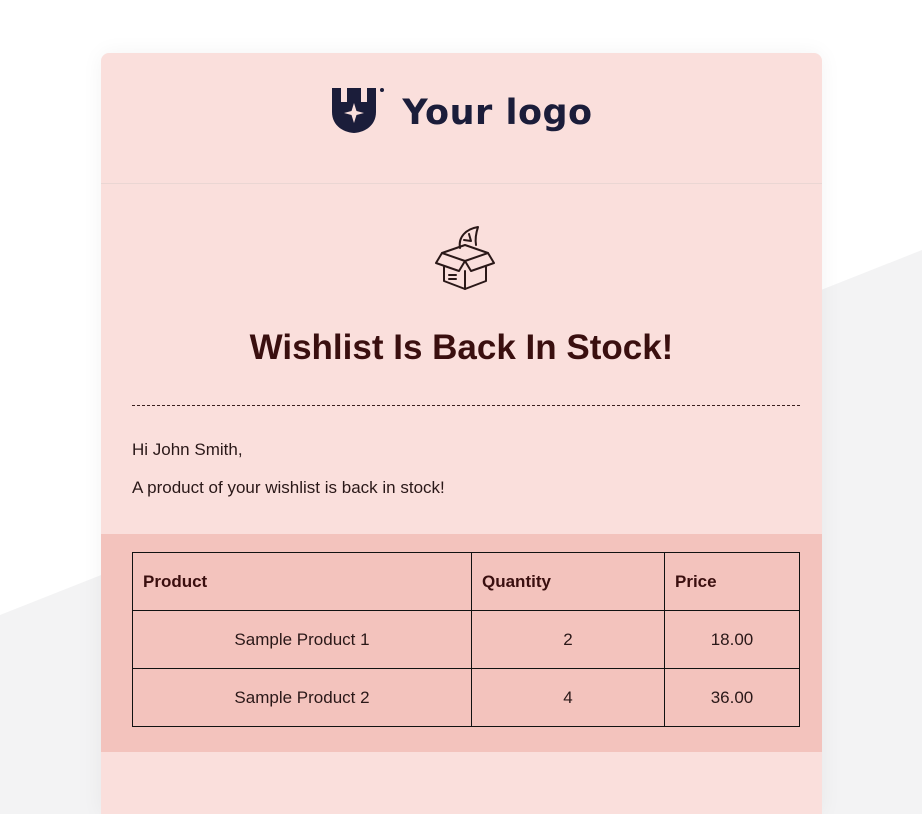 The image size is (922, 814). I want to click on logo: Your logo, so click(461, 113).